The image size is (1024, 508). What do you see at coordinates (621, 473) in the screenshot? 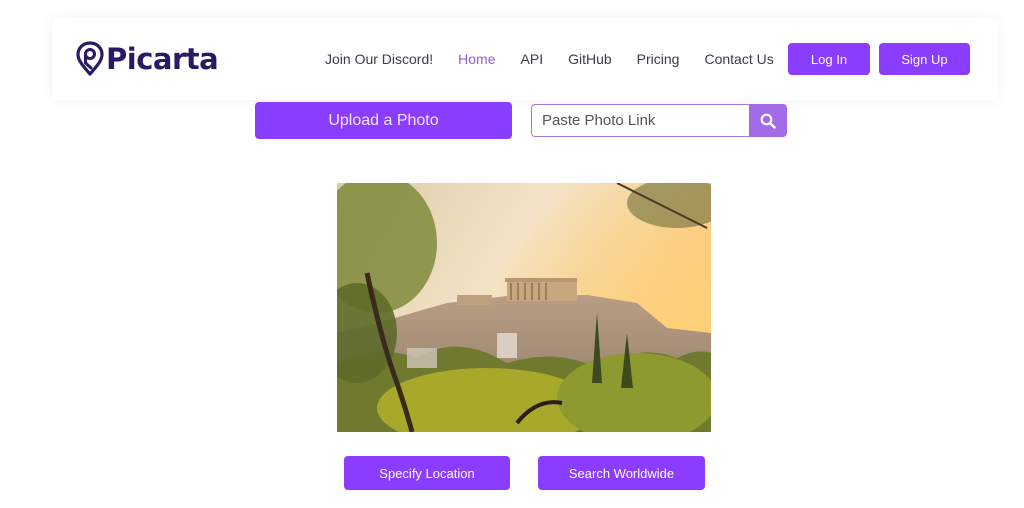
I see `search-worldwide-button: Search Worldwide` at bounding box center [621, 473].